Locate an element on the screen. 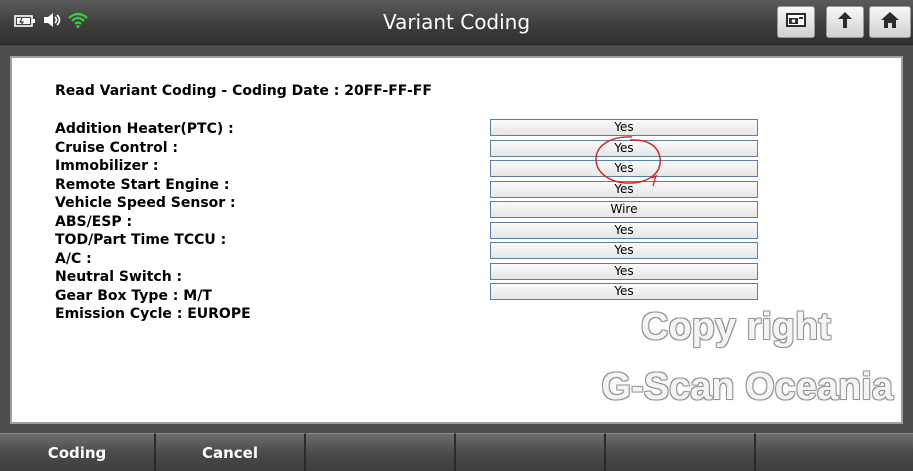  coding-values: Yes Yes Yes Yes Wire Yes Yes Yes Yes is located at coordinates (624, 211).